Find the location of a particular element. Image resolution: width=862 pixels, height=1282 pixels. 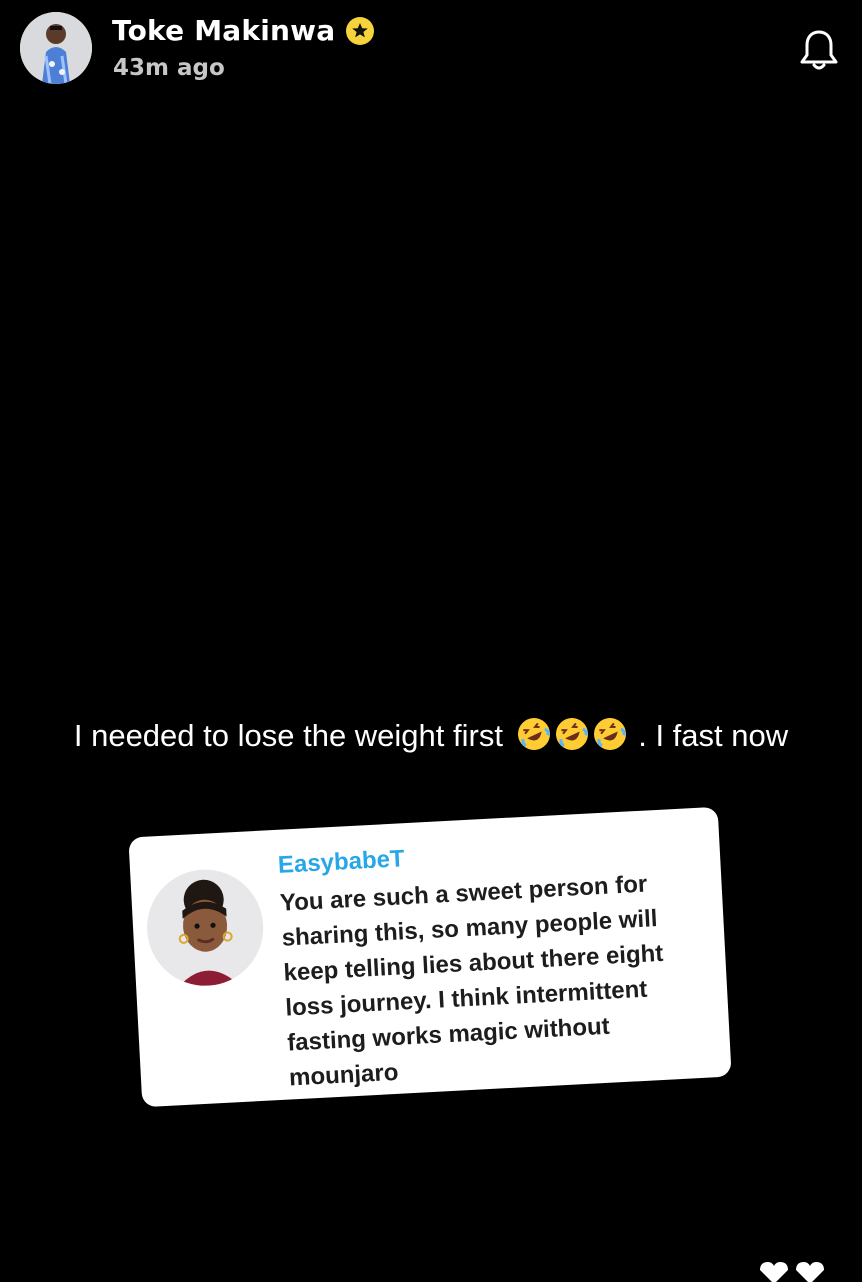

reply-username: EasybabeT is located at coordinates (341, 862).